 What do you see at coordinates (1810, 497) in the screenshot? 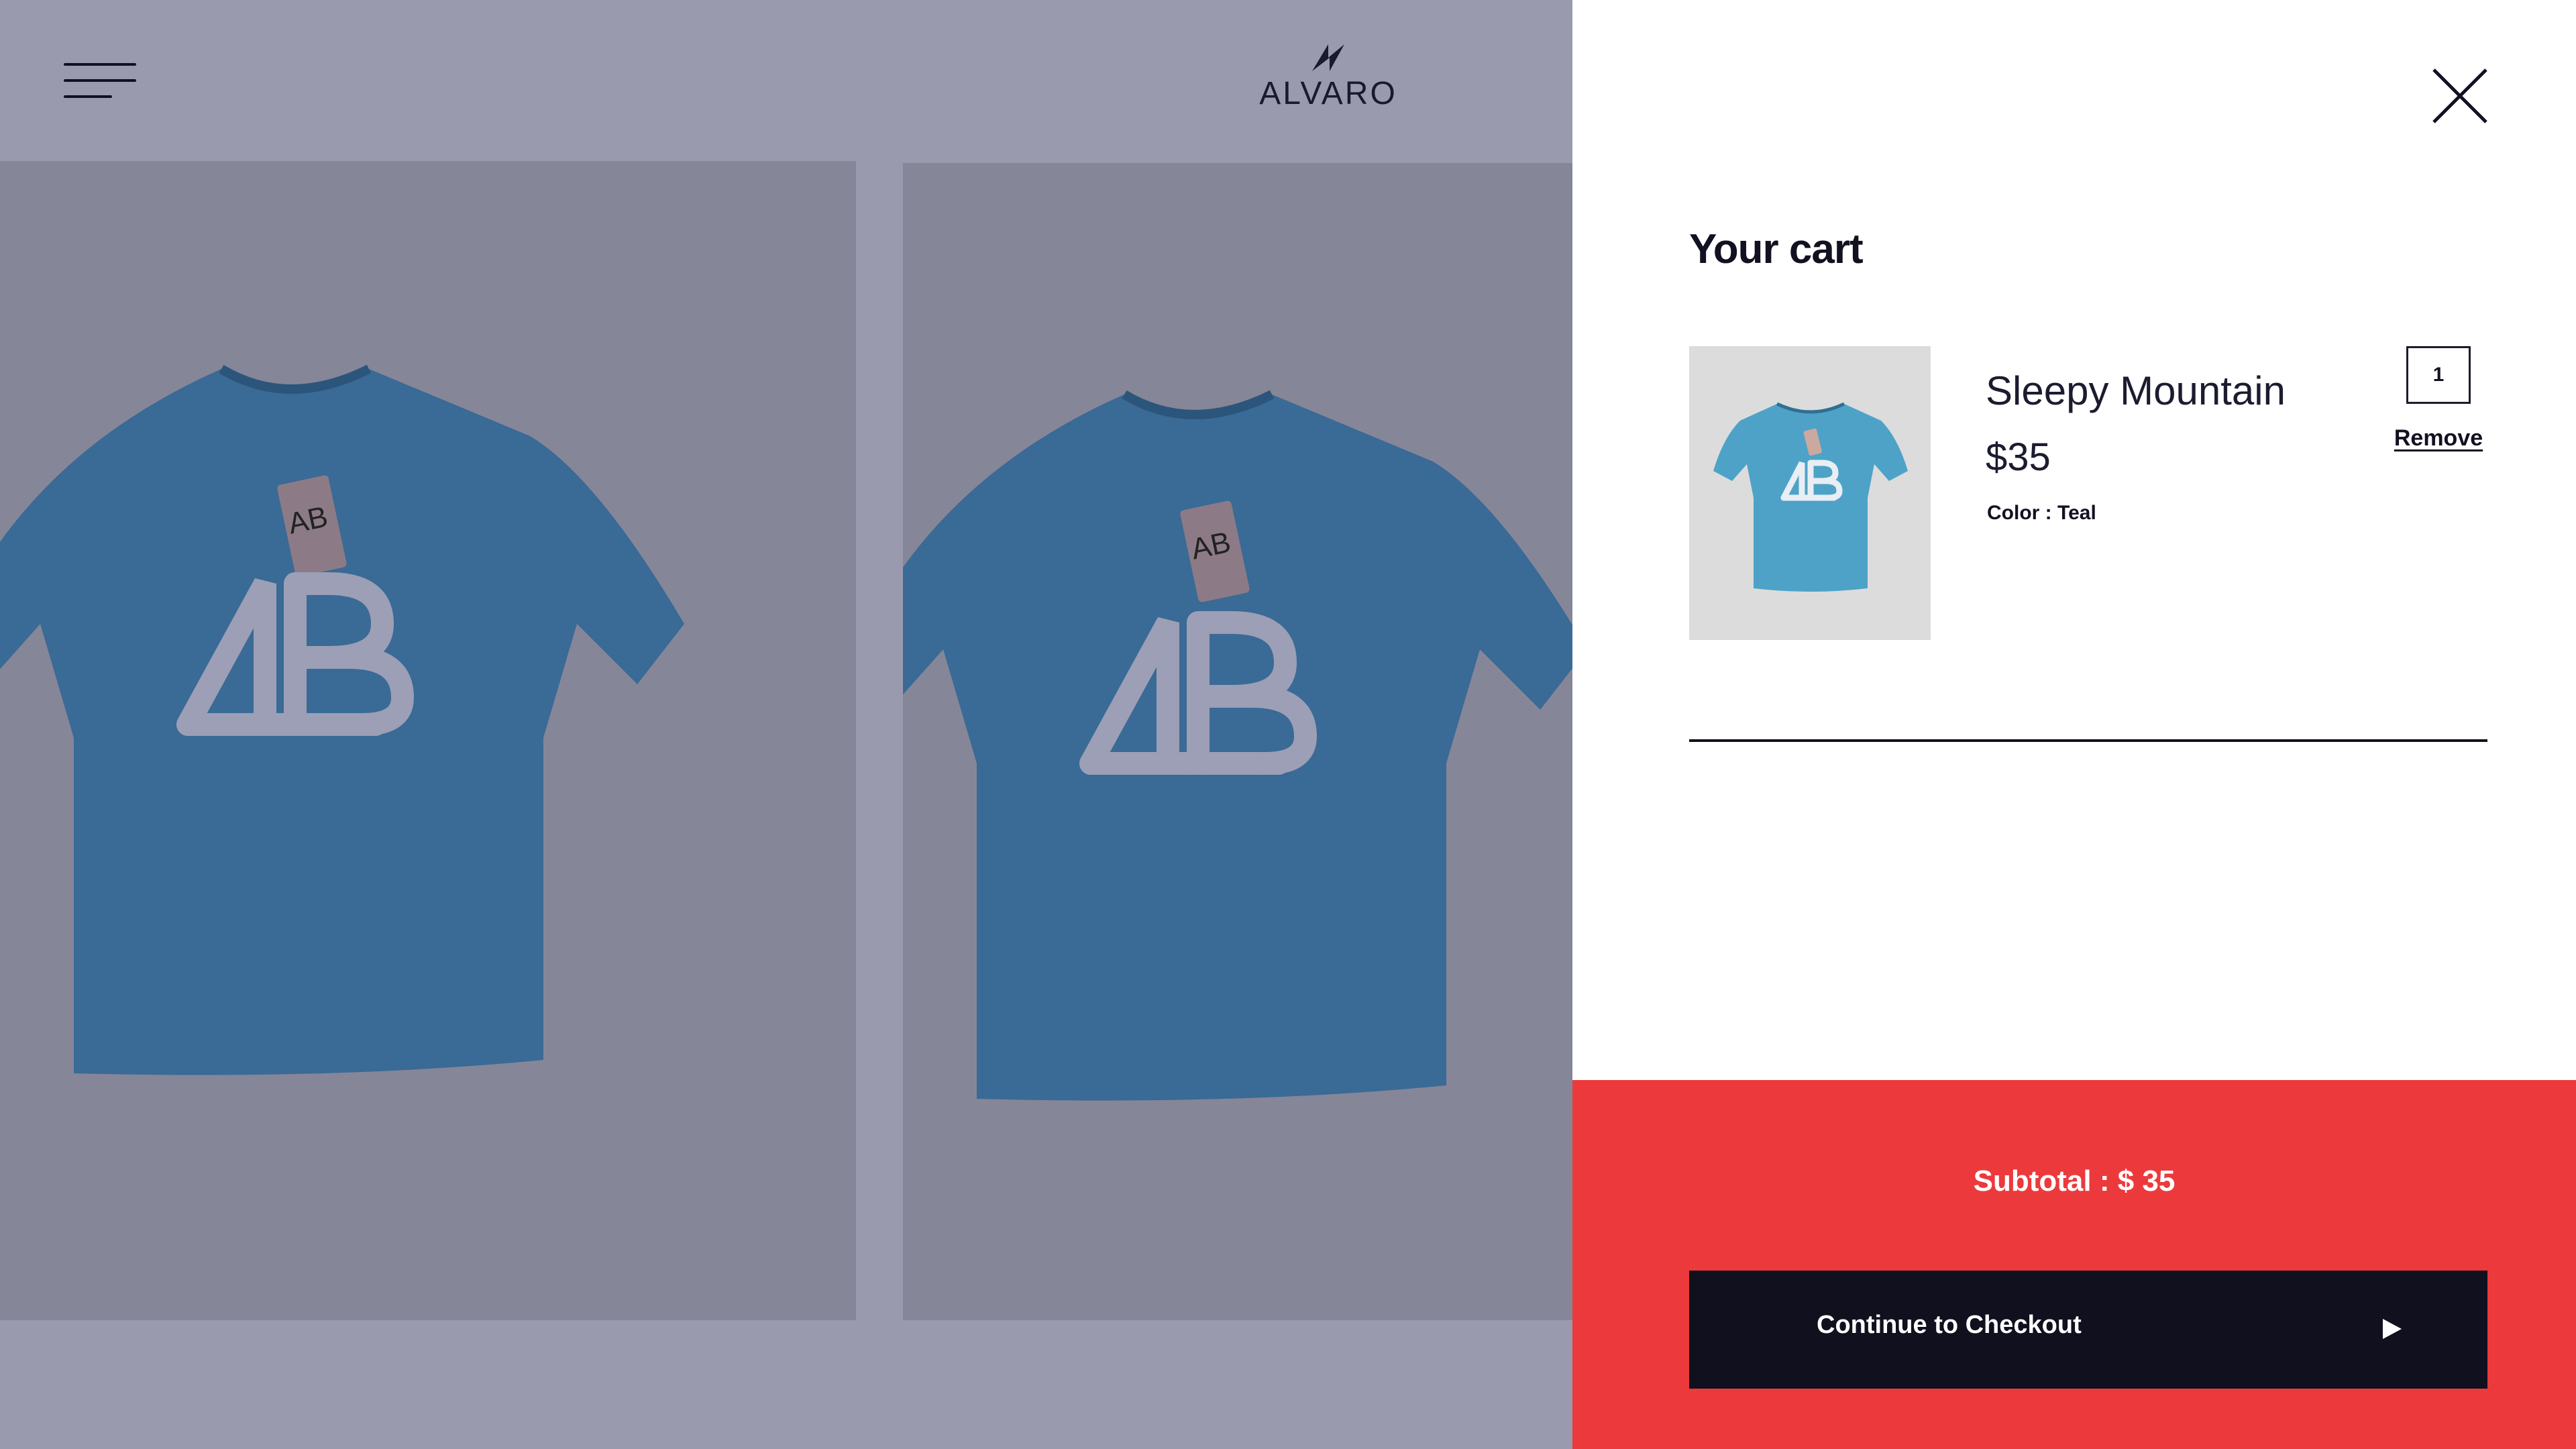
I see `tshirt-thumbnail-image` at bounding box center [1810, 497].